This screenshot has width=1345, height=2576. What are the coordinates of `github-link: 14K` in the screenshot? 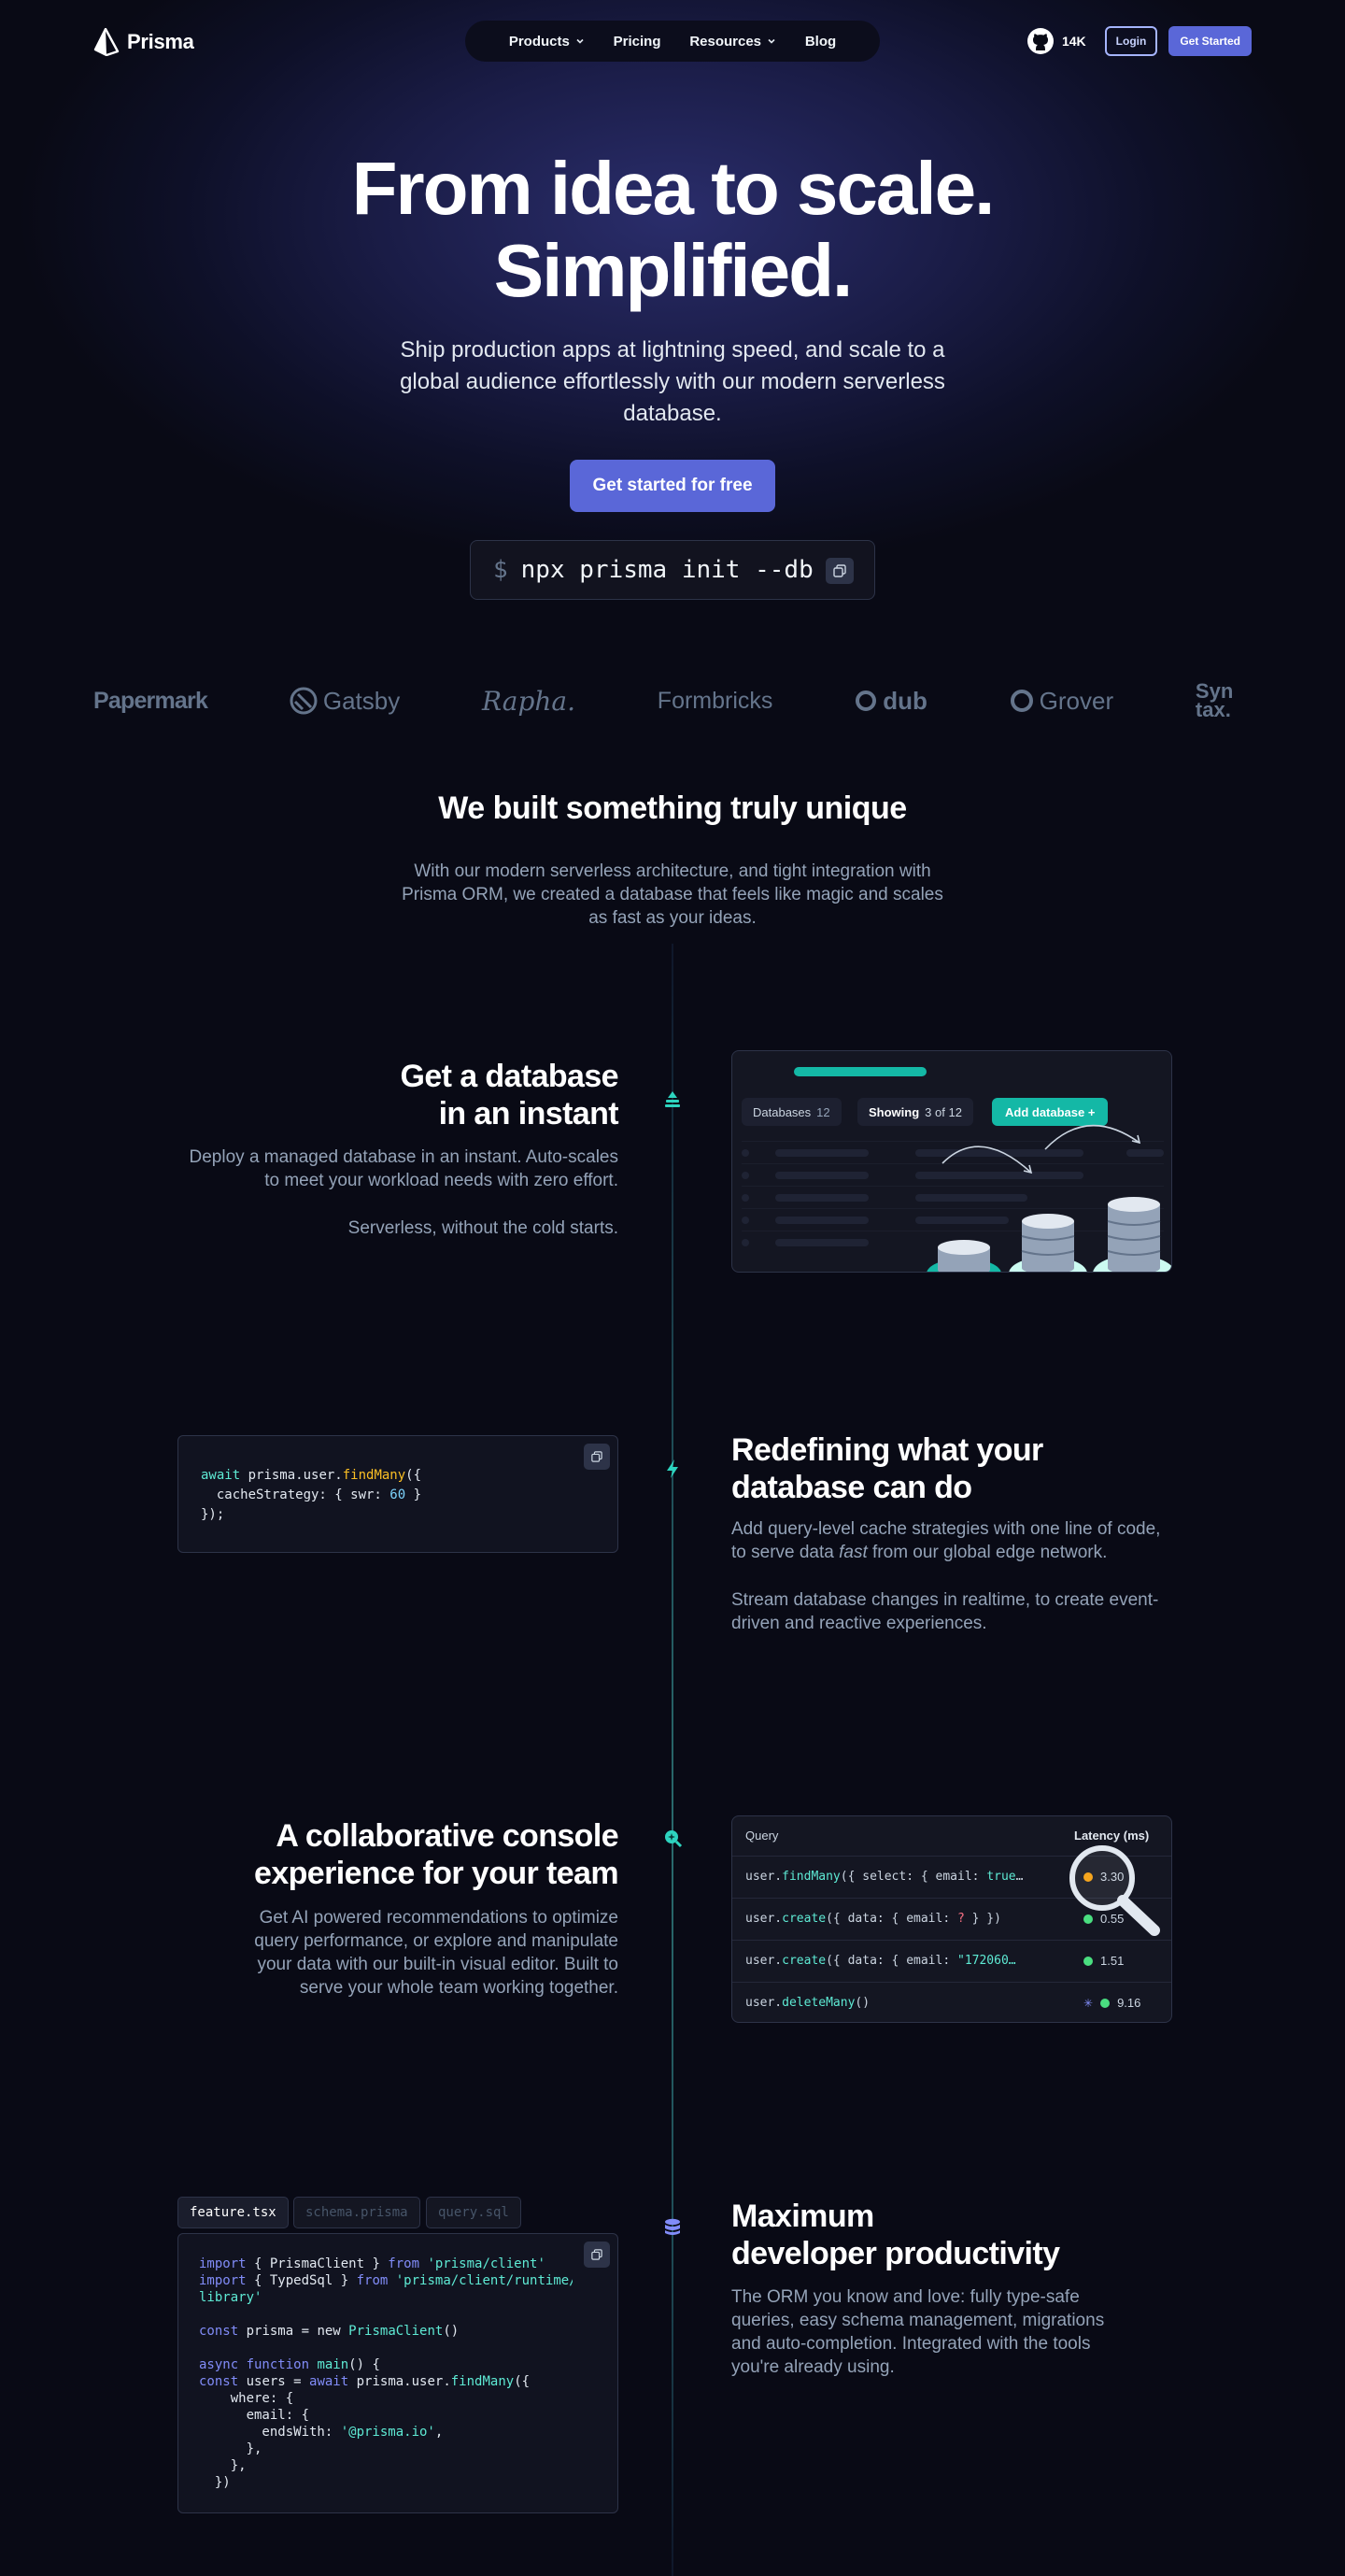 It's located at (1056, 41).